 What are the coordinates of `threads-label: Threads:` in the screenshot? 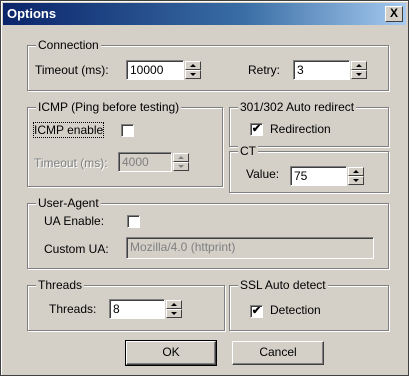 It's located at (73, 309).